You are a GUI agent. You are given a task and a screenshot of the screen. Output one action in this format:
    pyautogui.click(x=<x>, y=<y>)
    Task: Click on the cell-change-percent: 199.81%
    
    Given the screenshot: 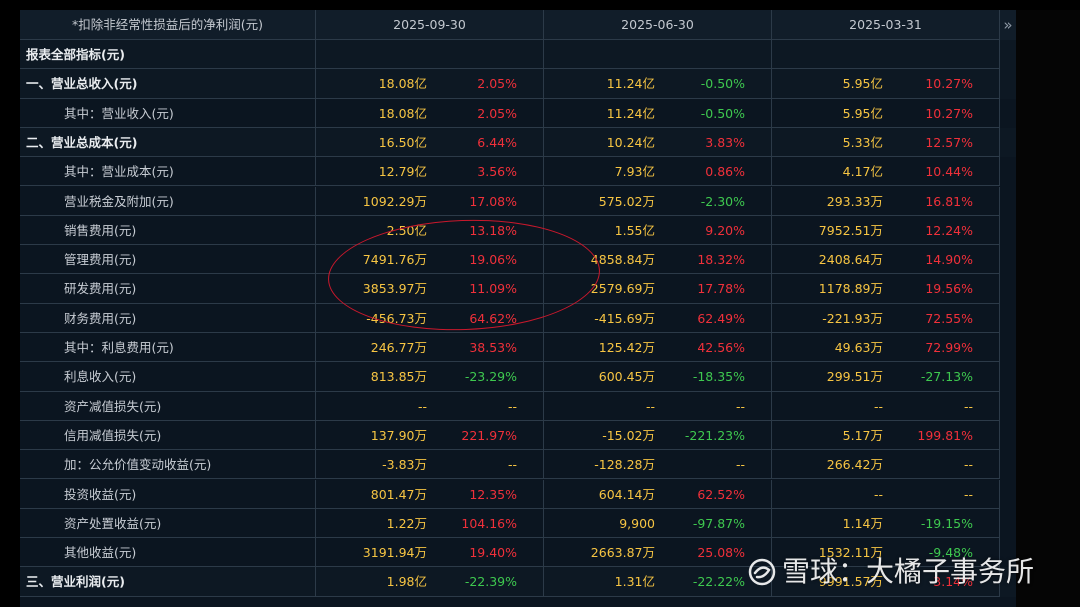 What is the action you would take?
    pyautogui.click(x=945, y=435)
    